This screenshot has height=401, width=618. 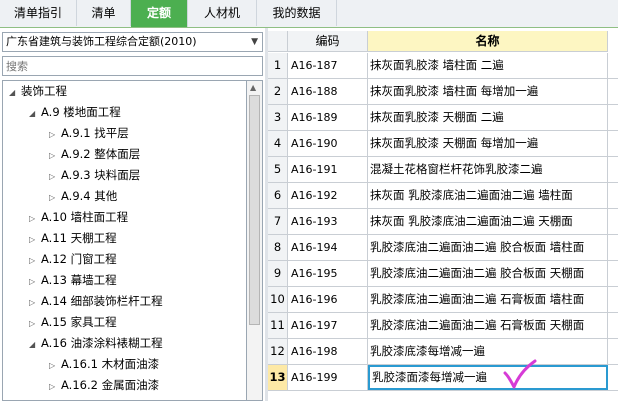 I want to click on table-row: 1 A16-187 抹灰面乳胶漆 墙柱面 二遍, so click(x=443, y=66).